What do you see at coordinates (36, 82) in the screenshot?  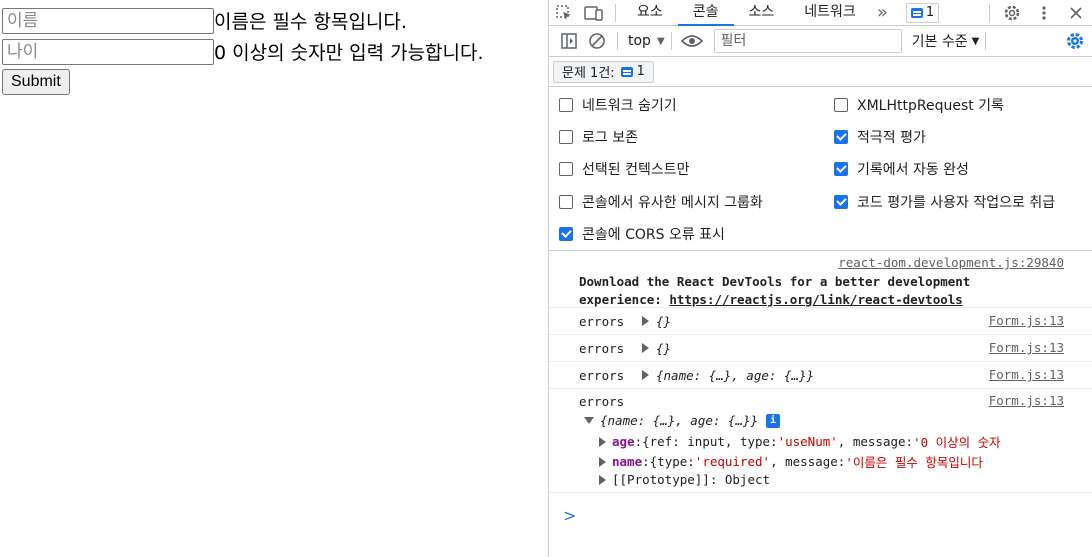 I see `submit-button: Submit` at bounding box center [36, 82].